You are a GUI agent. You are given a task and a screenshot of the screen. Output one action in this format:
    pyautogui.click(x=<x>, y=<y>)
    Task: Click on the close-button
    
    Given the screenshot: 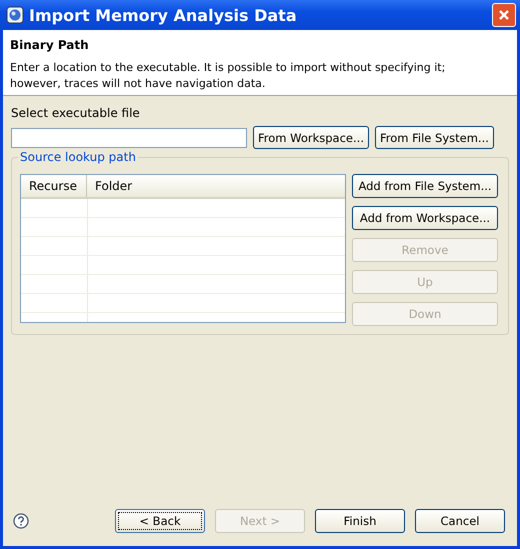 What is the action you would take?
    pyautogui.click(x=504, y=15)
    